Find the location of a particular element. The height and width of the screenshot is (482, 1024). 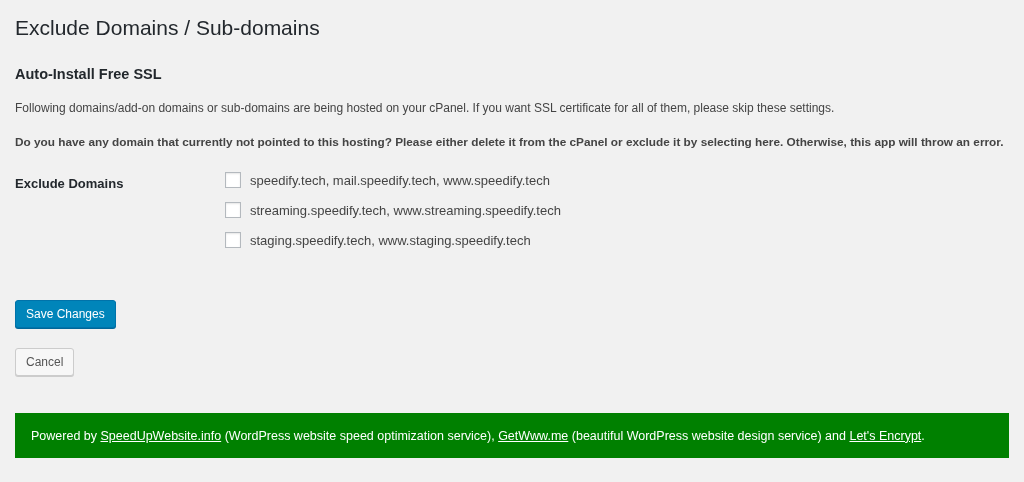

checkbox-label: streaming.speedify.tech, www.streaming.speedify.tech is located at coordinates (405, 210).